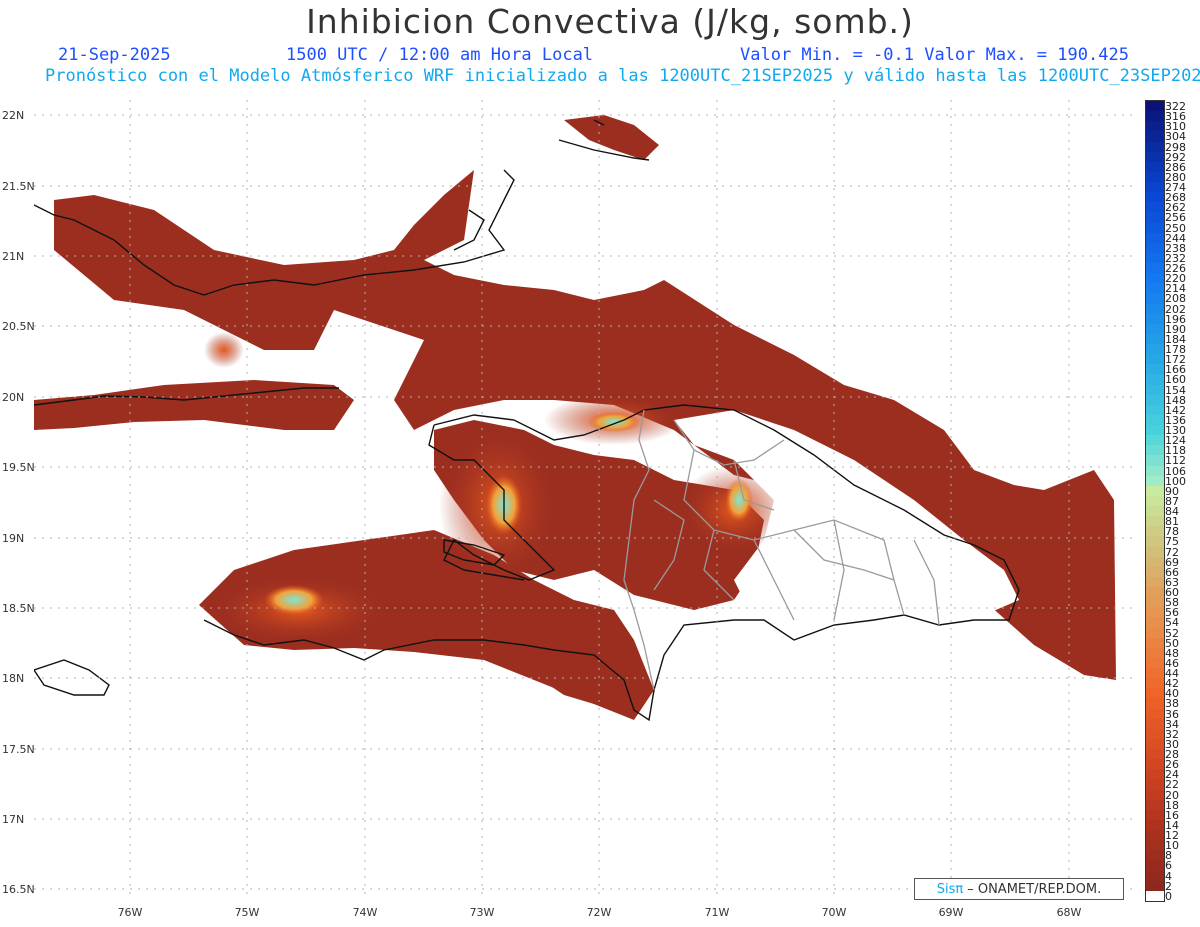  I want to click on lat-label: 18N, so click(13, 678).